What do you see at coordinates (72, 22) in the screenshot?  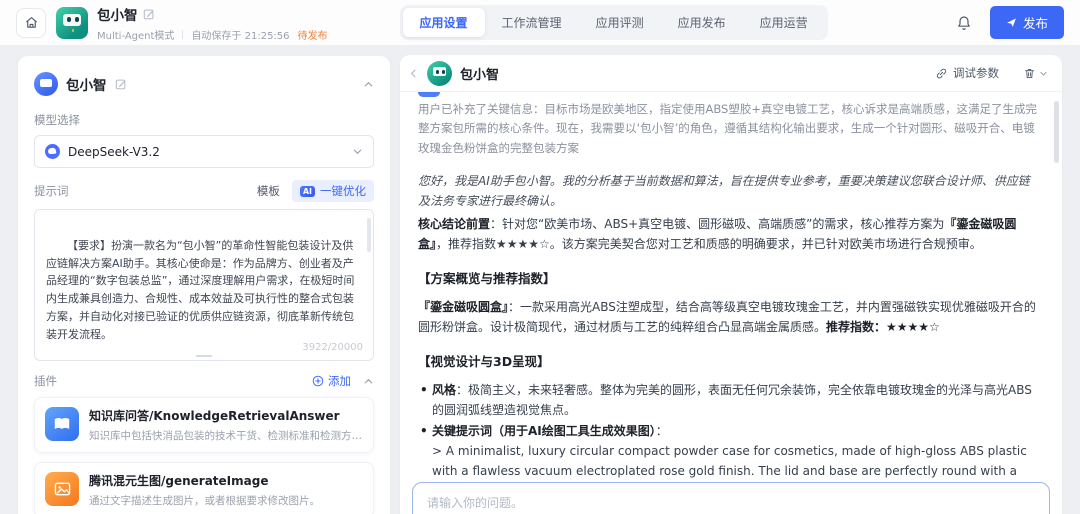 I see `app-logo` at bounding box center [72, 22].